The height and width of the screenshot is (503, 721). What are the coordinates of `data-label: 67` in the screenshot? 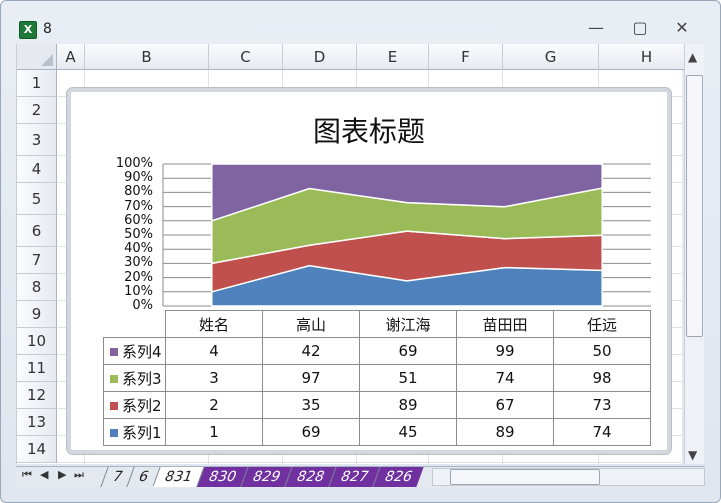 It's located at (505, 405).